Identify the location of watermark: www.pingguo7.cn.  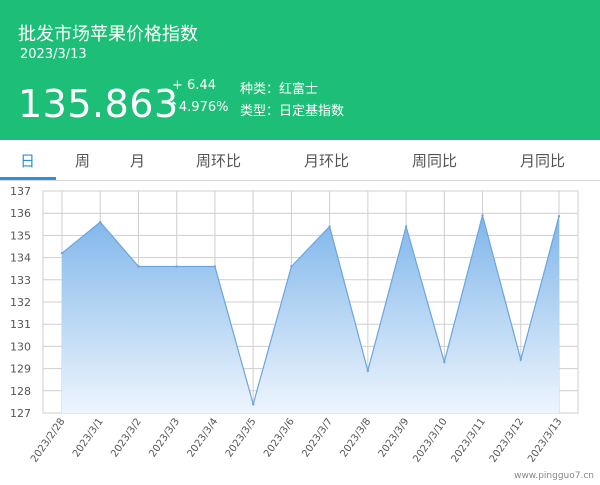
(554, 476).